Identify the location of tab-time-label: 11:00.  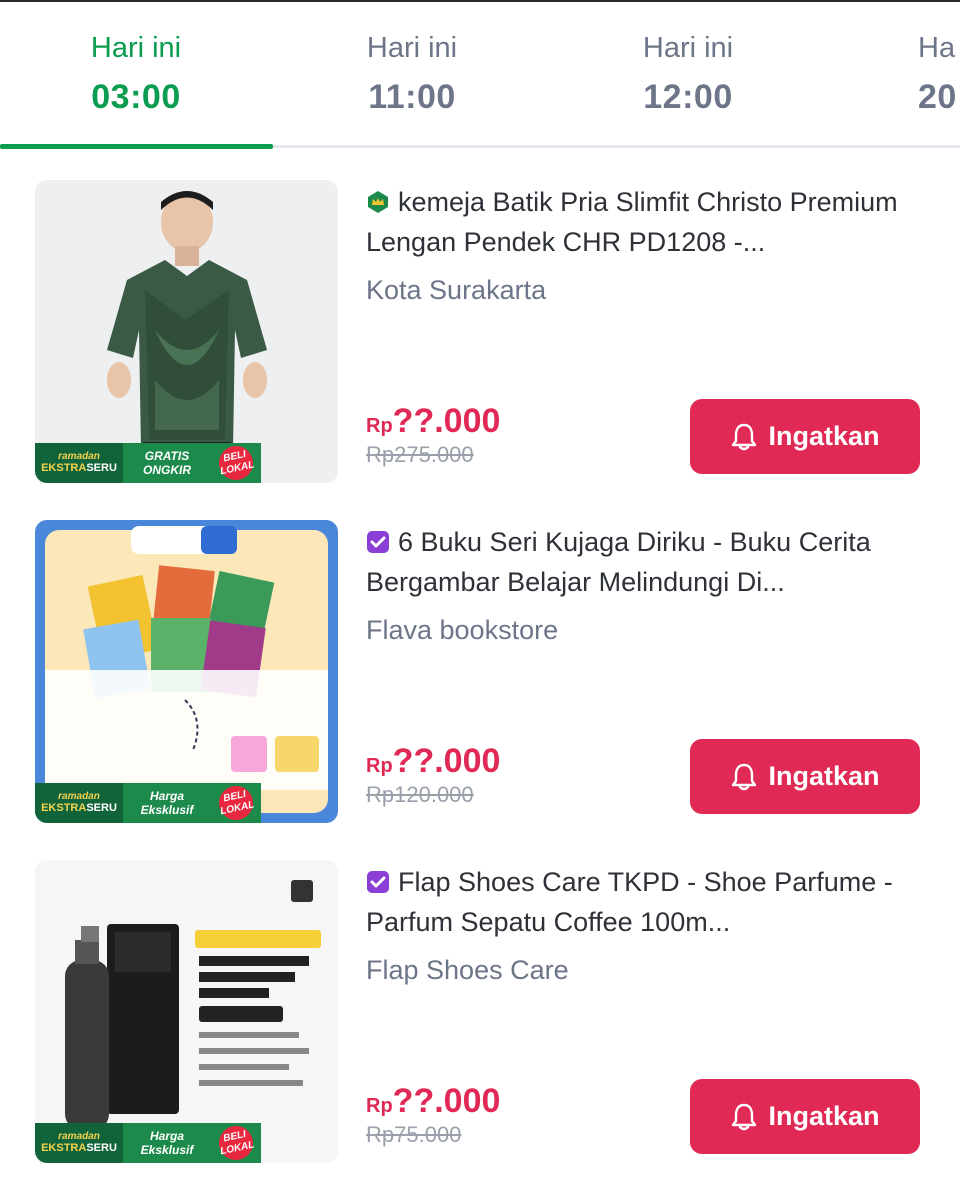
(412, 97).